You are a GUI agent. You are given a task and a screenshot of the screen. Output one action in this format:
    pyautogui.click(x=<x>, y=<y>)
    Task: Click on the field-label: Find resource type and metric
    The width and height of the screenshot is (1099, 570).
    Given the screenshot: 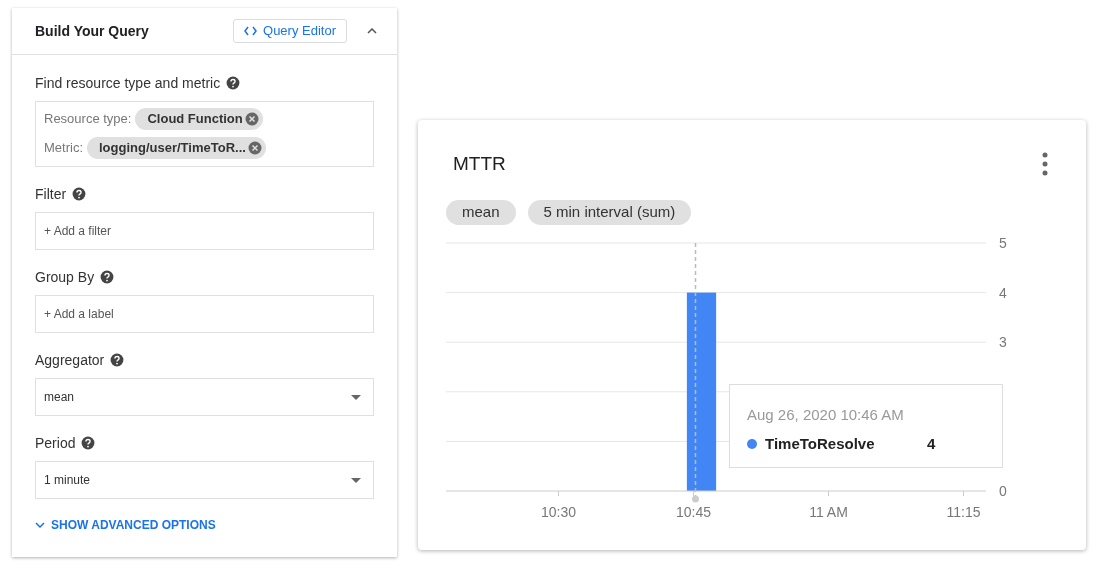 What is the action you would take?
    pyautogui.click(x=128, y=83)
    